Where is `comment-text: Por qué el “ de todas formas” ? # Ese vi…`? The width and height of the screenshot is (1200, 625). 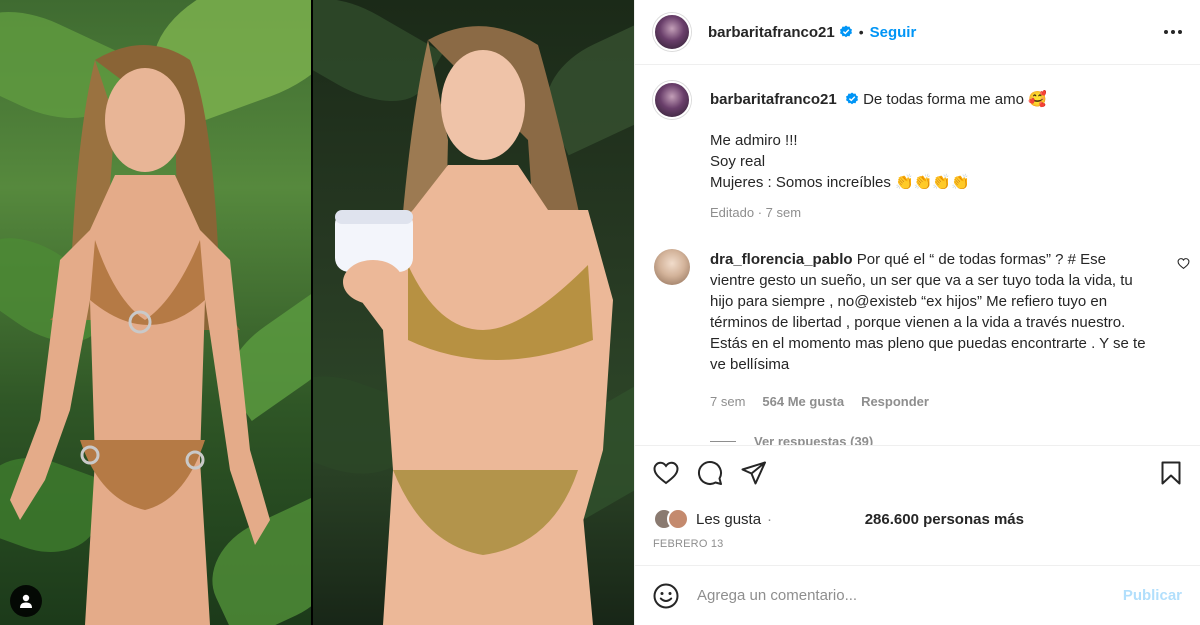 comment-text: Por qué el “ de todas formas” ? # Ese vi… is located at coordinates (928, 312).